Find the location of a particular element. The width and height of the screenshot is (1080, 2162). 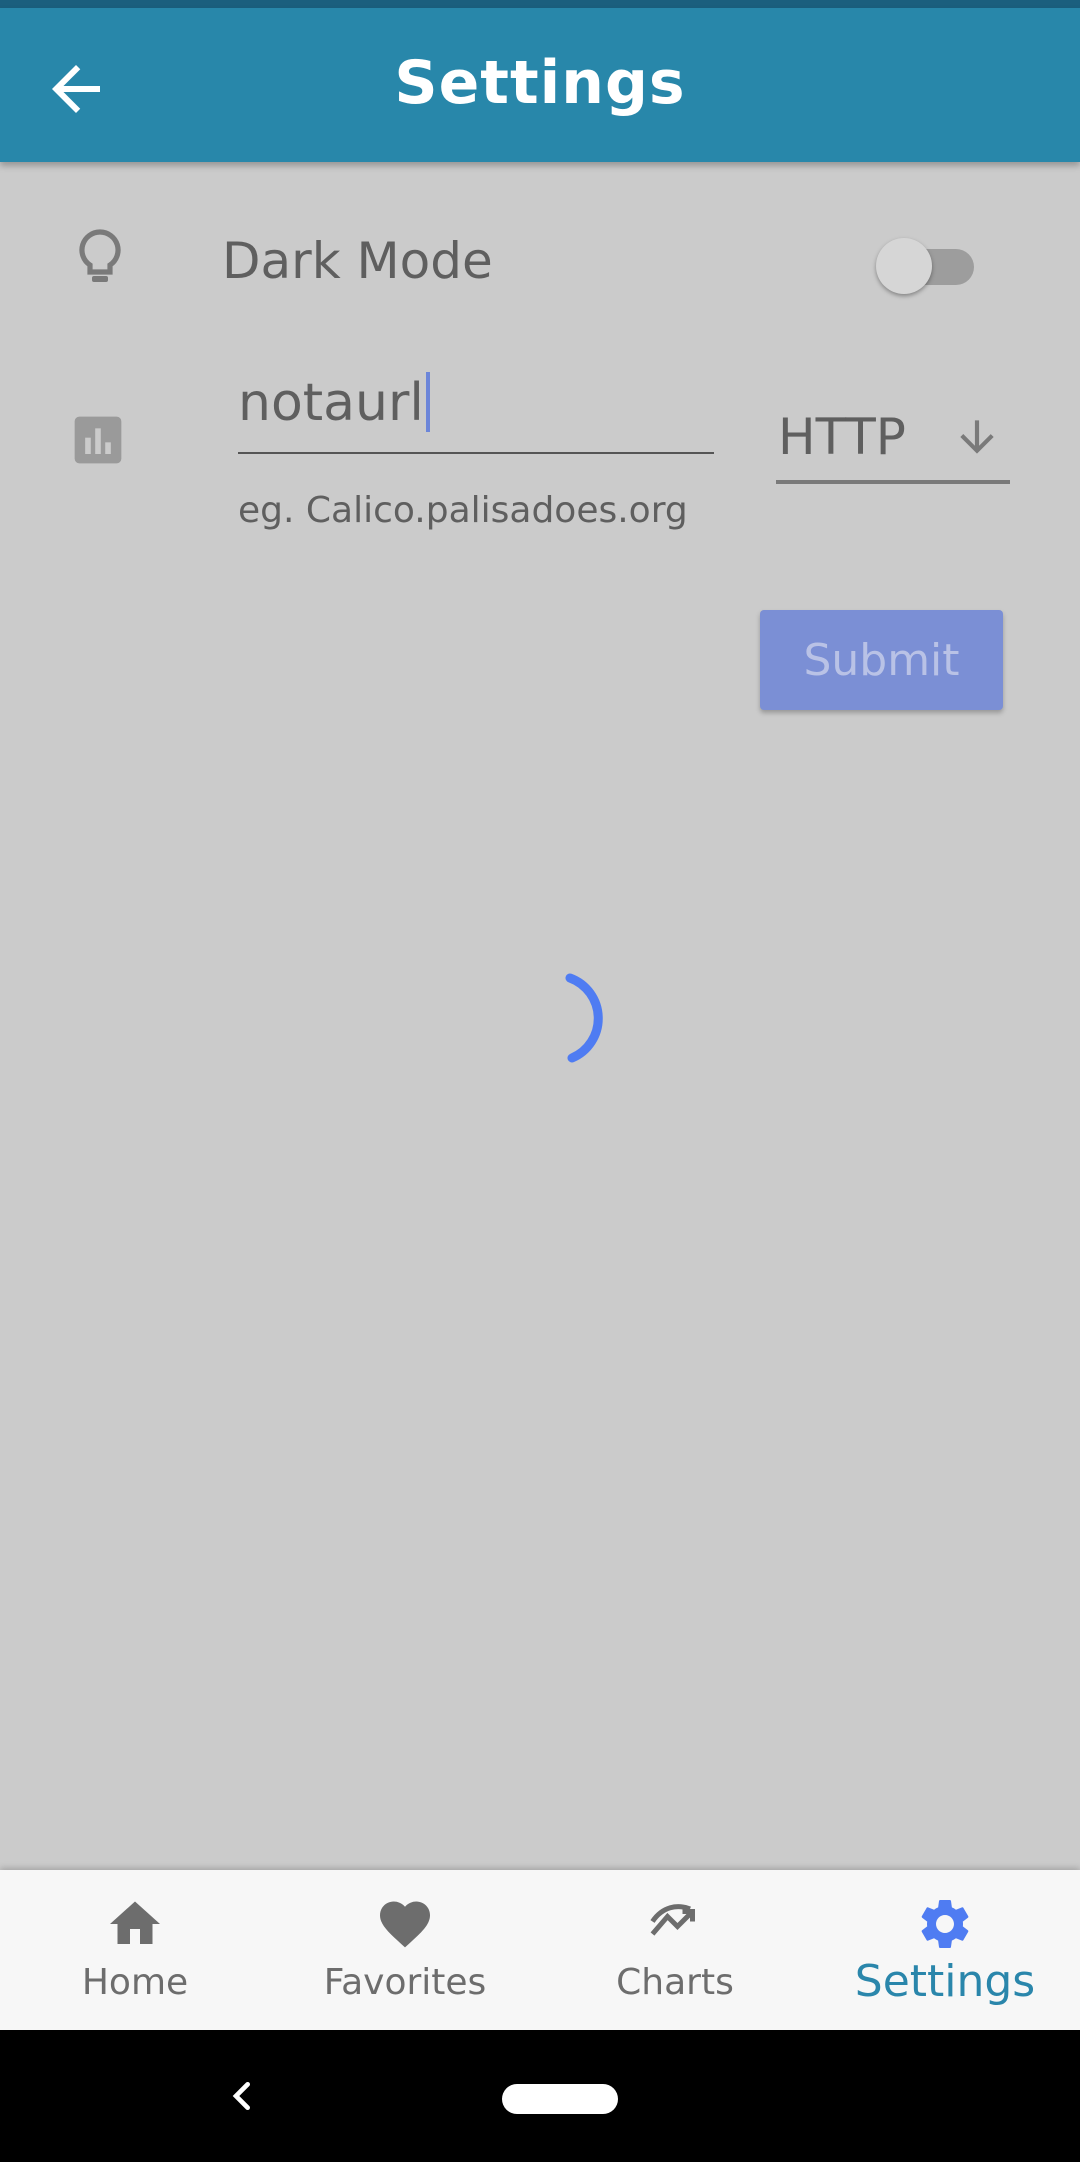

nav-settings-label: Settings is located at coordinates (945, 1981).